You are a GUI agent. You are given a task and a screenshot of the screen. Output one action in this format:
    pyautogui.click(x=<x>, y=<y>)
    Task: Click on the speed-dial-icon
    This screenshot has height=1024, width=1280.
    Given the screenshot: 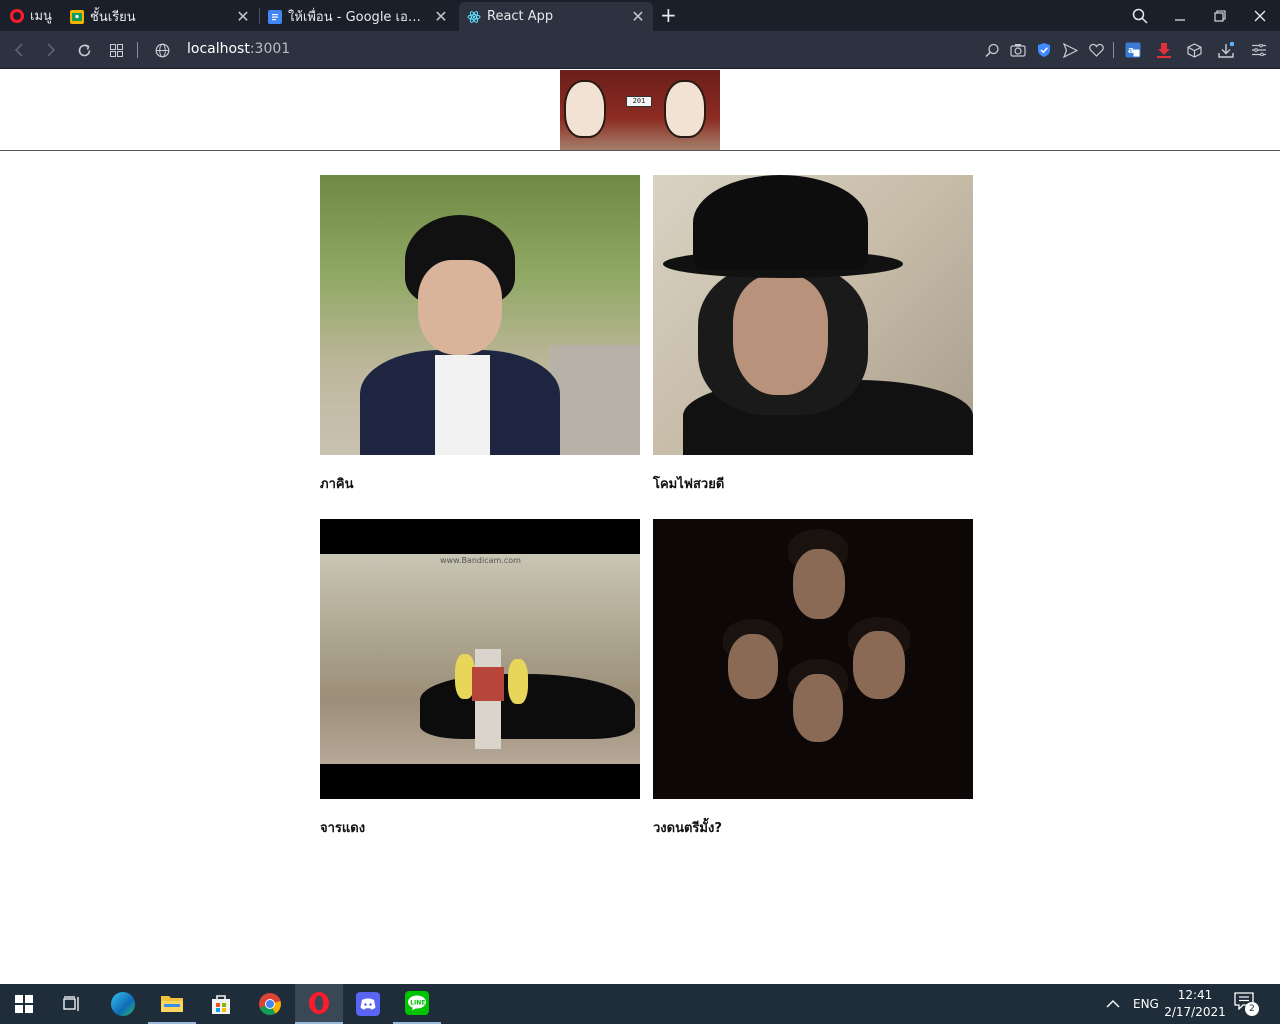 What is the action you would take?
    pyautogui.click(x=116, y=50)
    